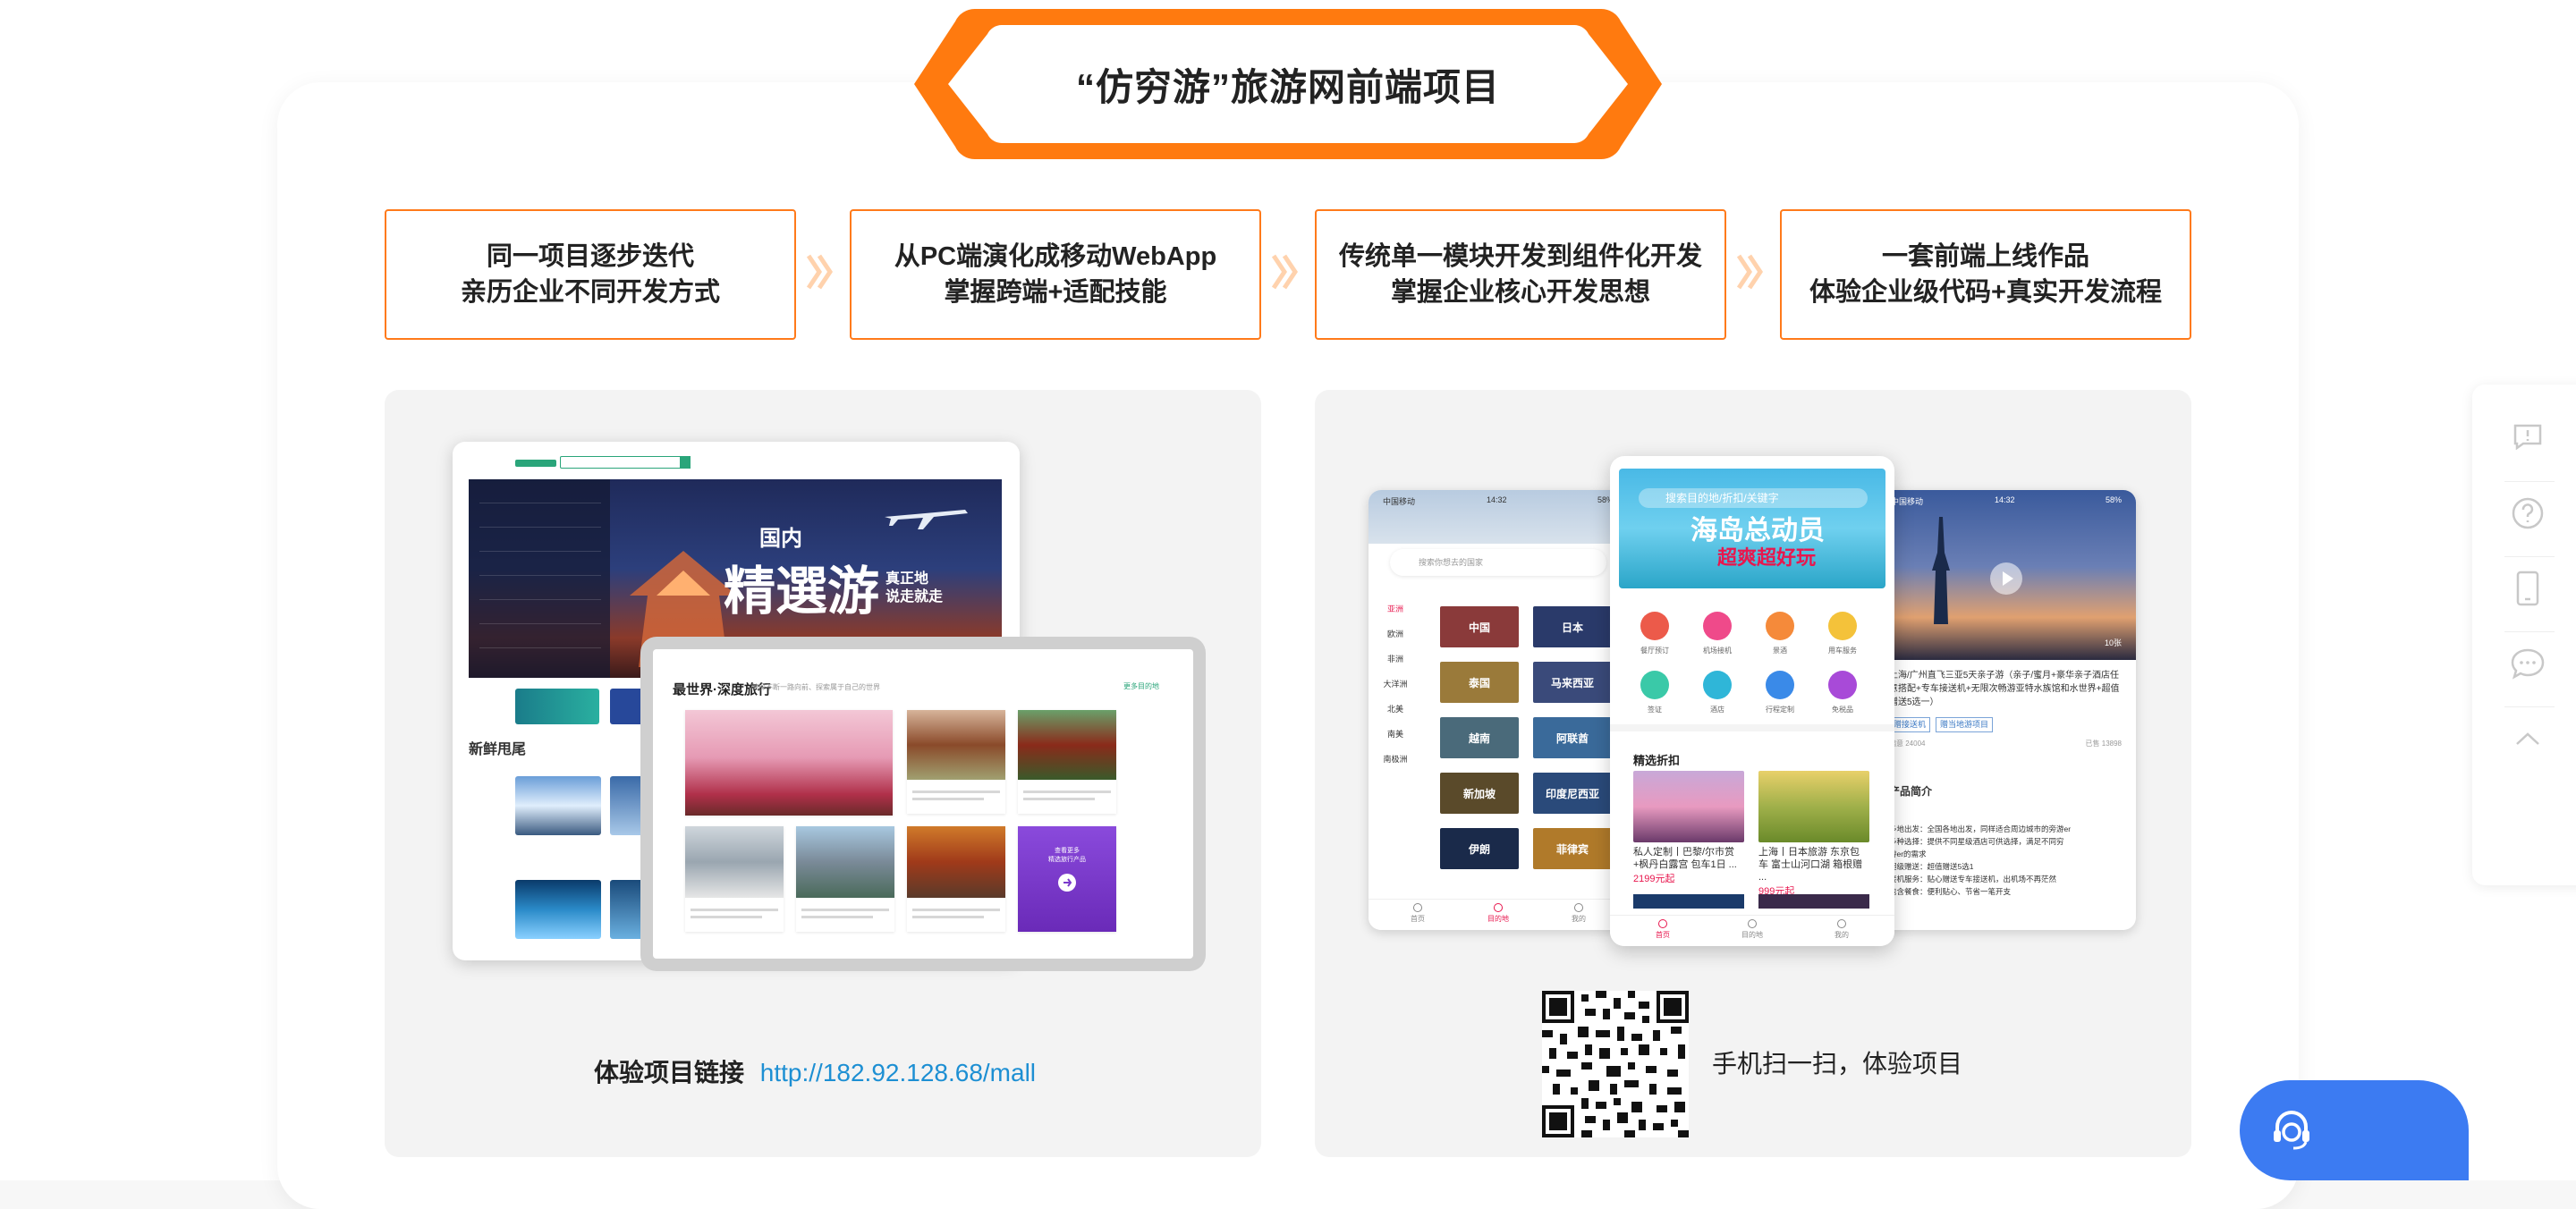 The width and height of the screenshot is (2576, 1209). I want to click on tag-pickup: 赠接送机, so click(1910, 724).